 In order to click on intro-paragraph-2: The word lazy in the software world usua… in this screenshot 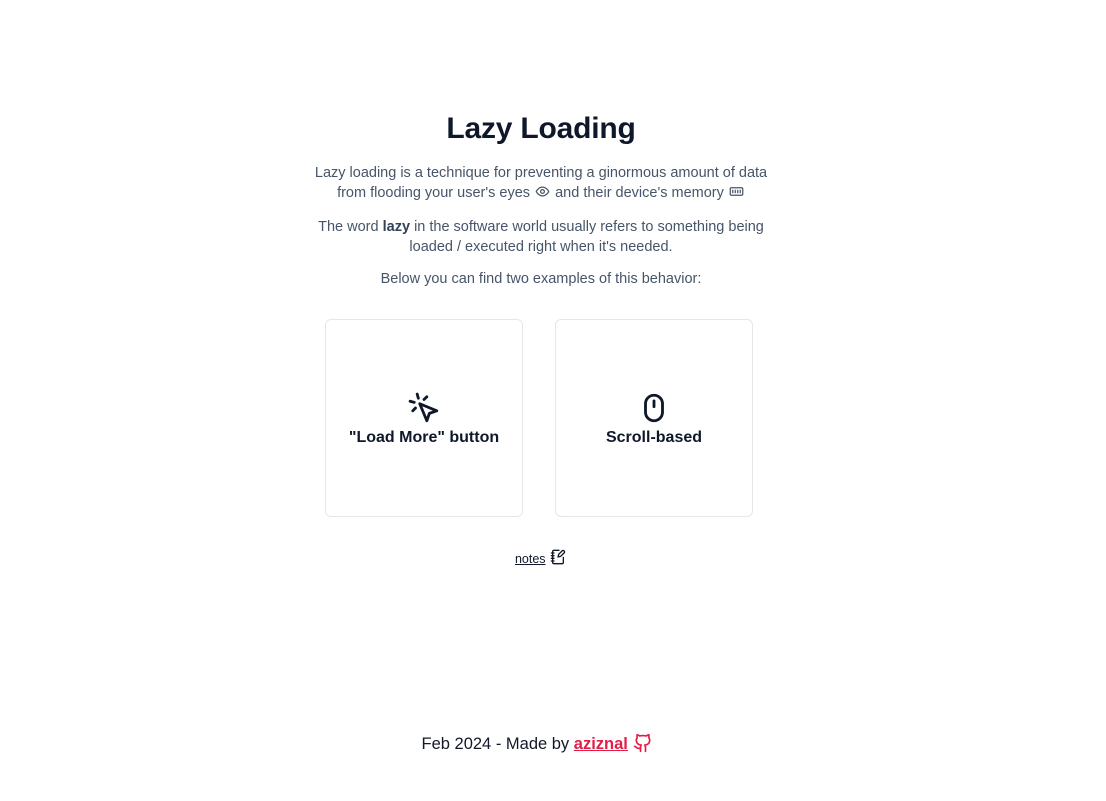, I will do `click(541, 237)`.